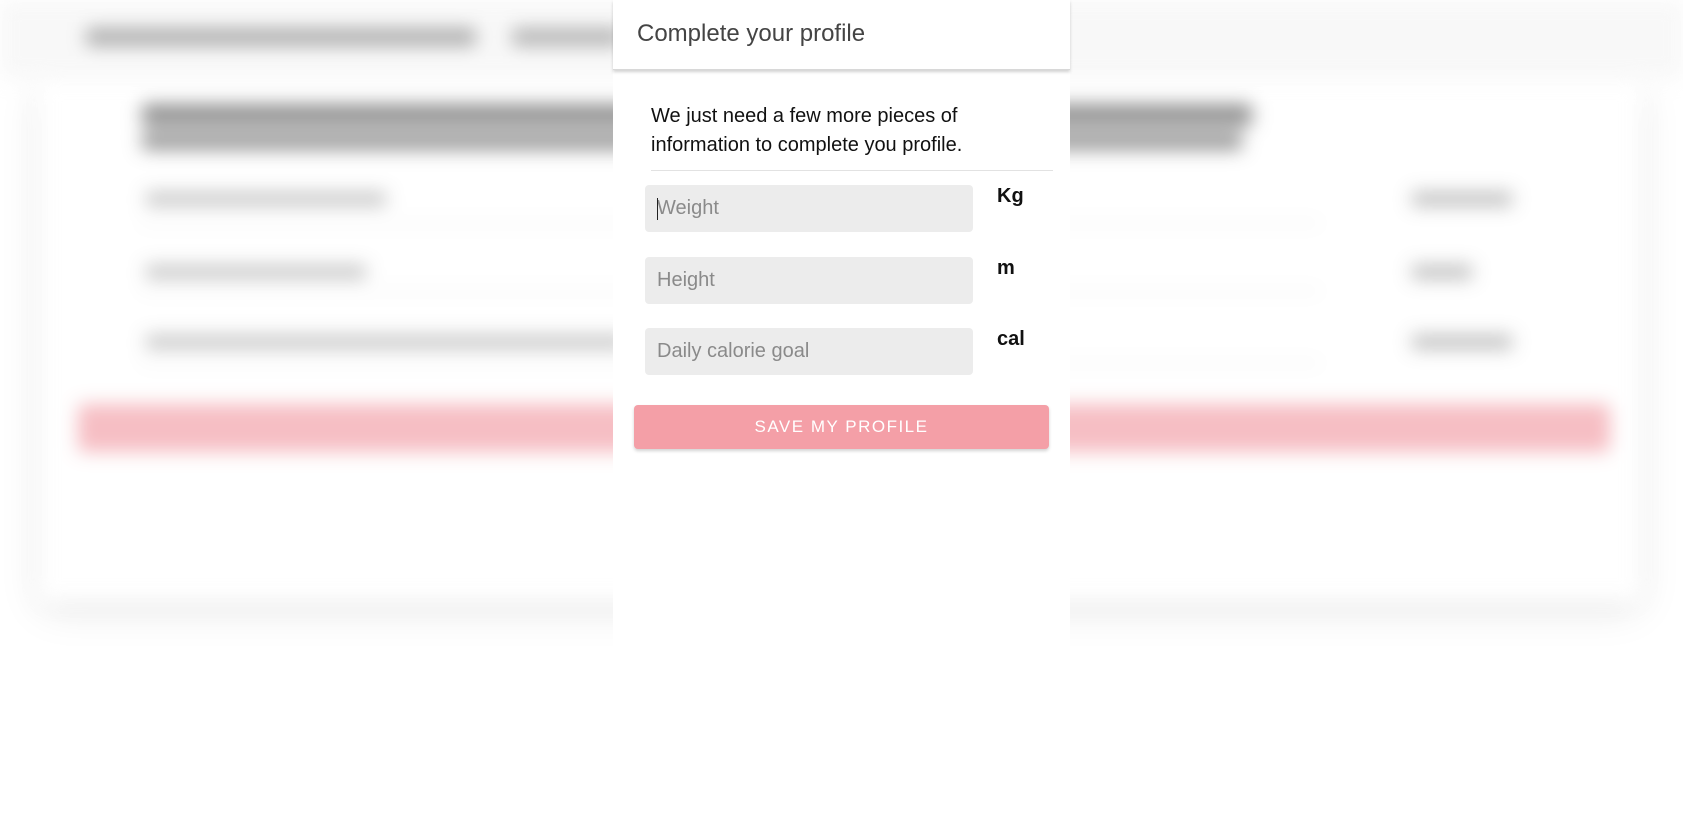 This screenshot has width=1683, height=817. I want to click on weight-row: Kg, so click(845, 209).